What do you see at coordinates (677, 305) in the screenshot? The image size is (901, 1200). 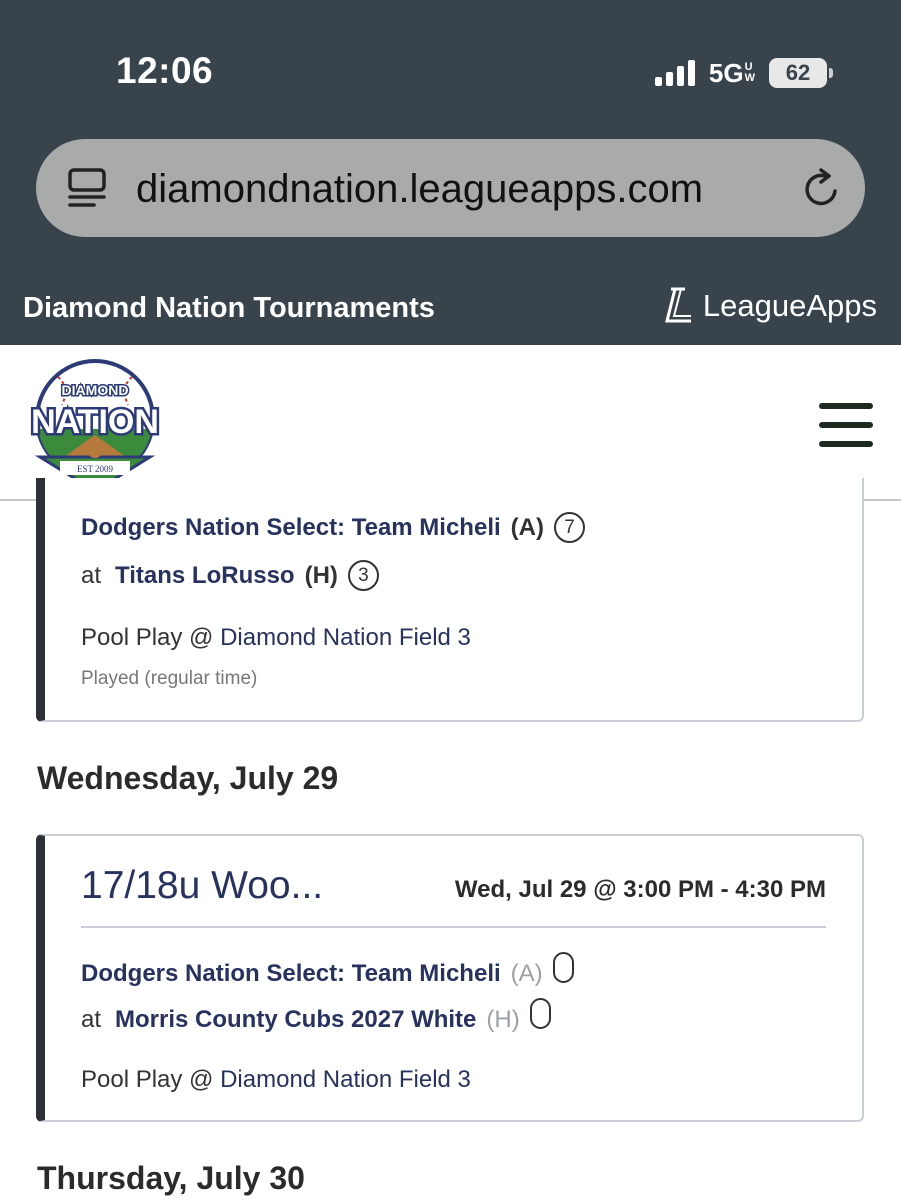 I see `leagueapps-logo-icon` at bounding box center [677, 305].